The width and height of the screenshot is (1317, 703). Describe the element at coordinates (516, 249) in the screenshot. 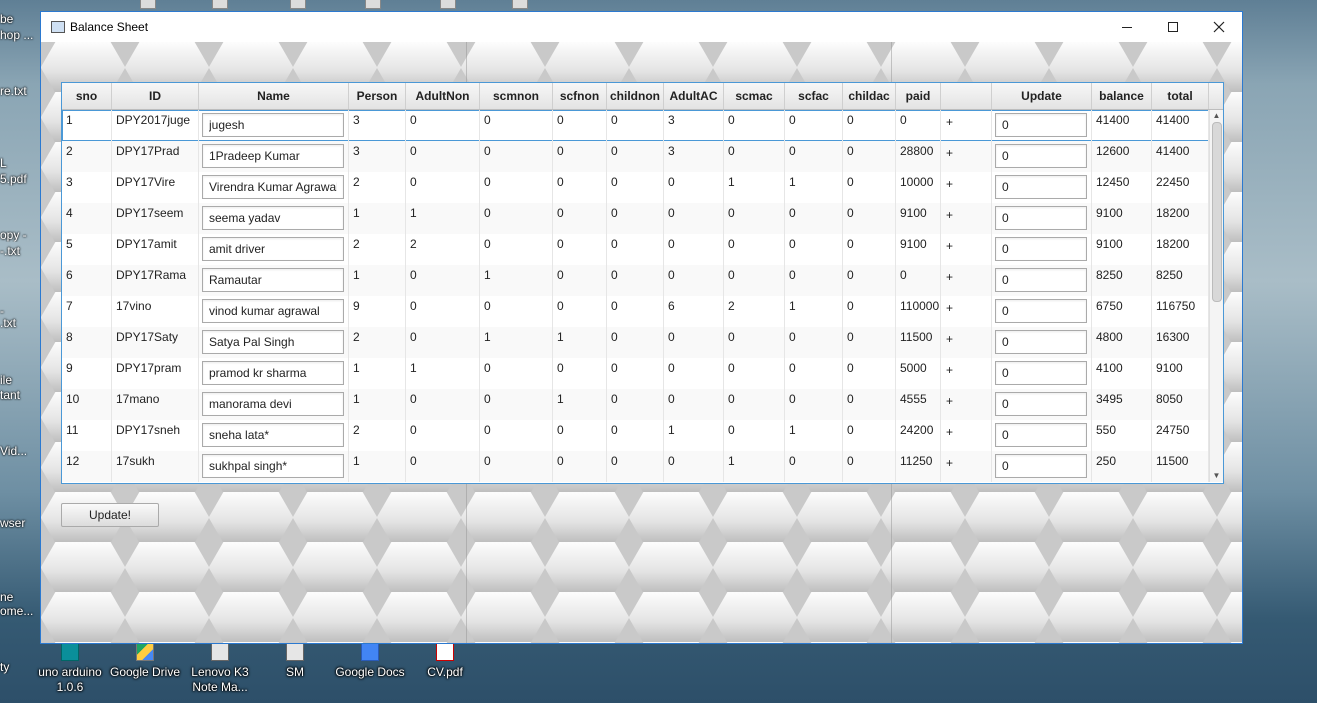

I see `cell-scmnon: 0` at that location.